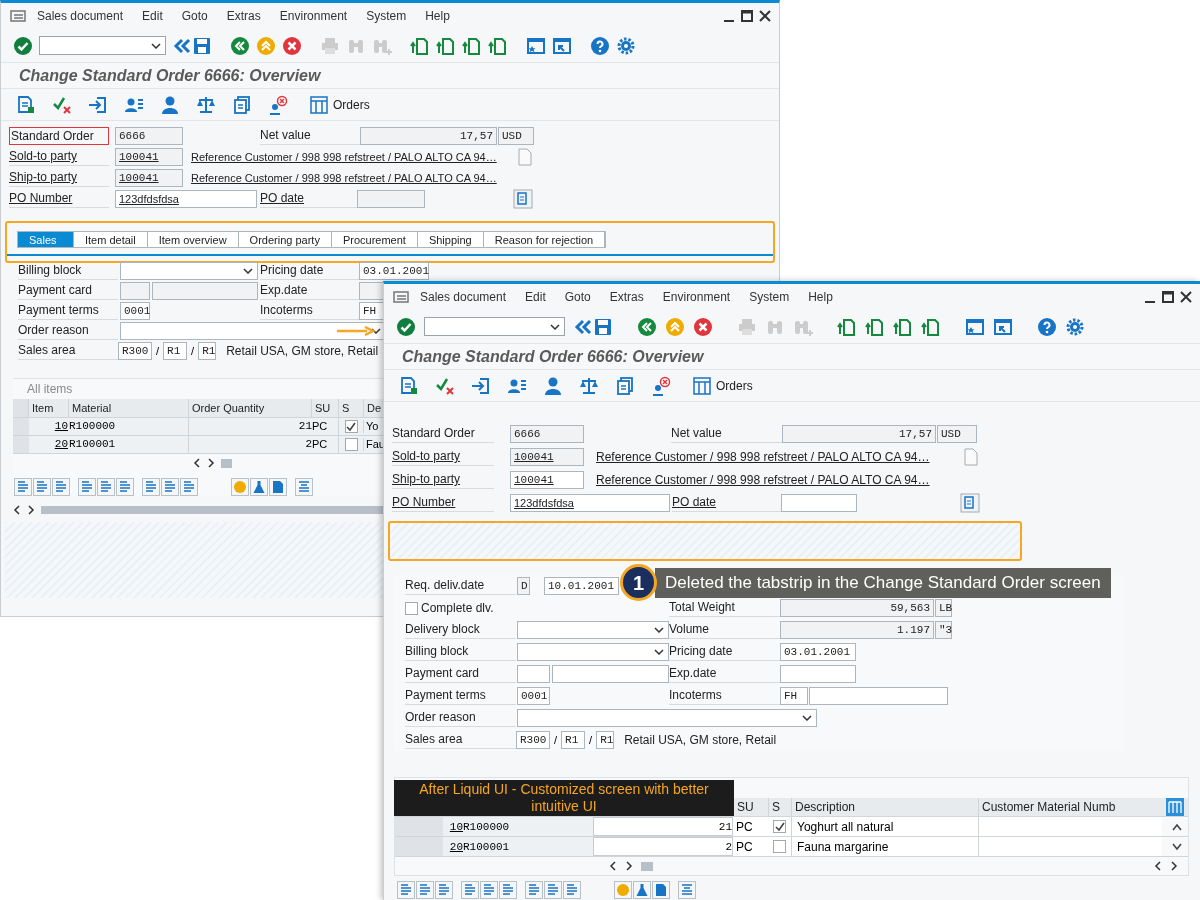 Image resolution: width=1200 pixels, height=900 pixels. Describe the element at coordinates (259, 487) in the screenshot. I see `flask-icon` at that location.